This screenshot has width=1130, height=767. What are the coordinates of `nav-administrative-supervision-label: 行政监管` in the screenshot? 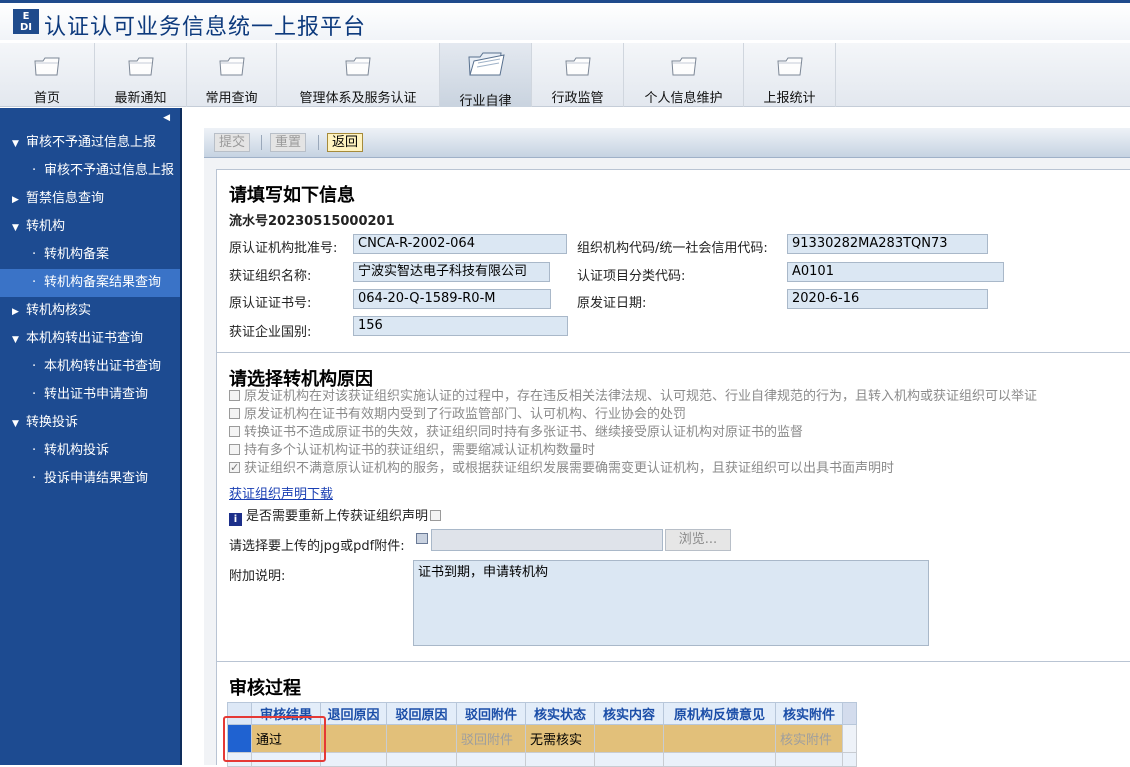 It's located at (577, 98).